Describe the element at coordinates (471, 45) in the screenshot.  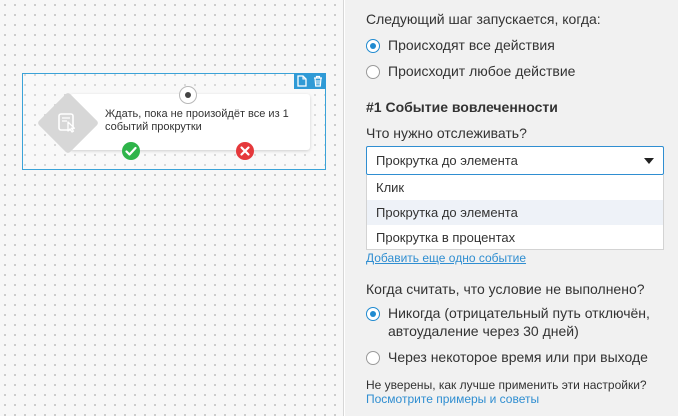
I see `radio-all-actions-label: Происходят все действия` at that location.